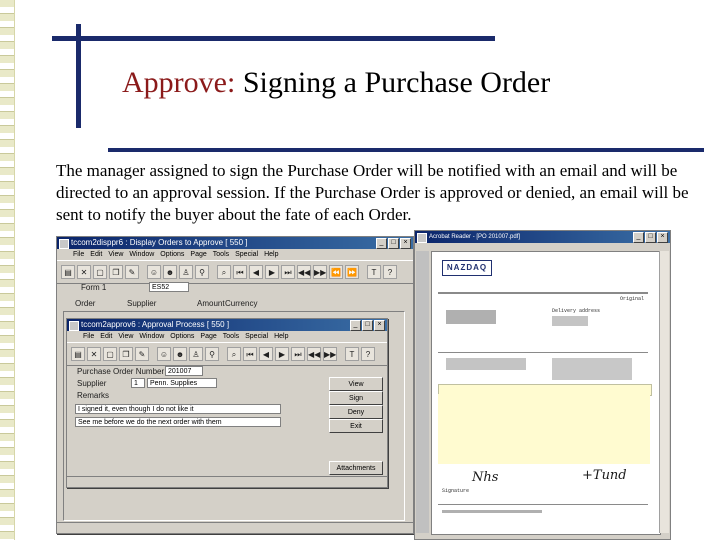  I want to click on slide-title-rest: Signing a Purchase Order, so click(393, 82).